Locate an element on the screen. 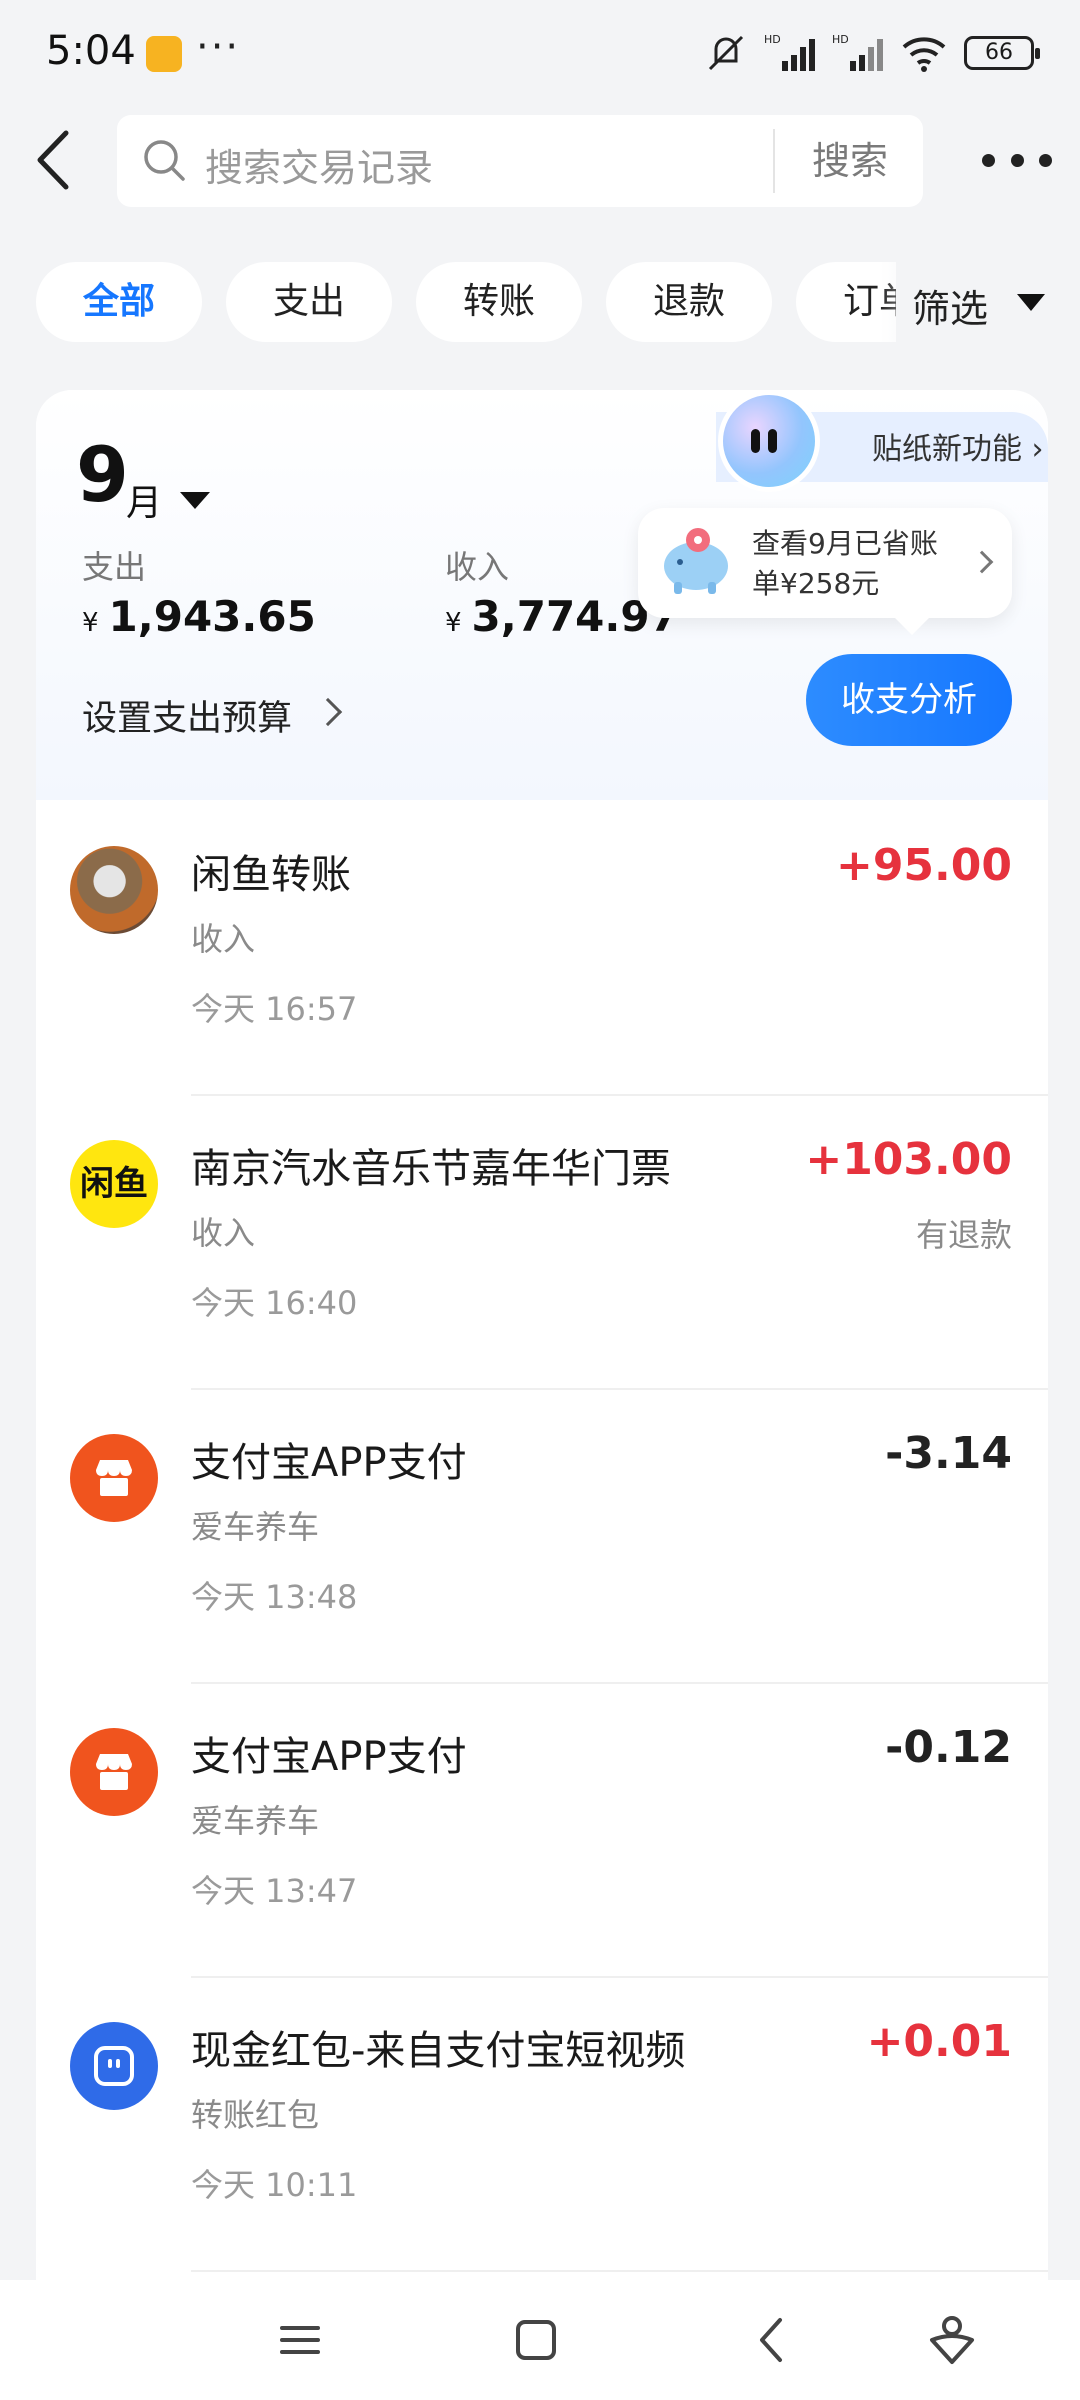  savings-tip-bubble: 查看9月已省账 单¥258元 is located at coordinates (825, 563).